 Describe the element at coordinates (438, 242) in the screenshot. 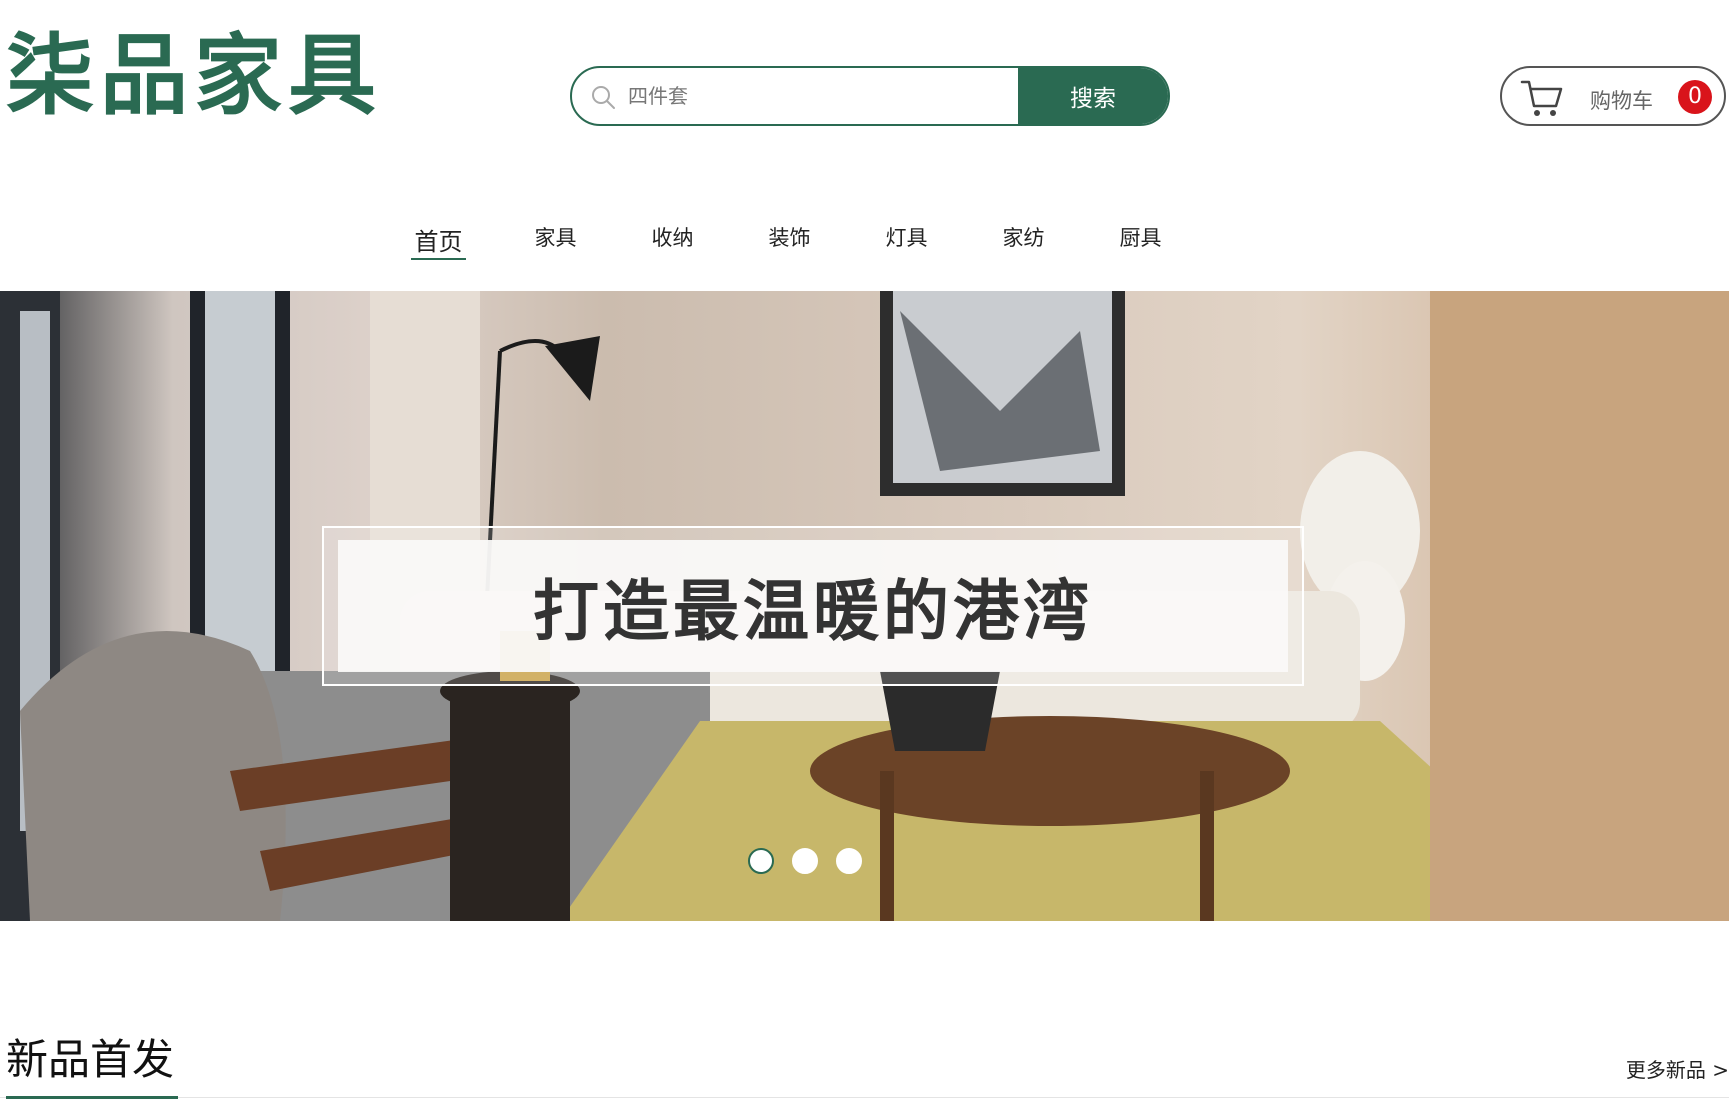

I see `nav-item-home: 首页` at that location.